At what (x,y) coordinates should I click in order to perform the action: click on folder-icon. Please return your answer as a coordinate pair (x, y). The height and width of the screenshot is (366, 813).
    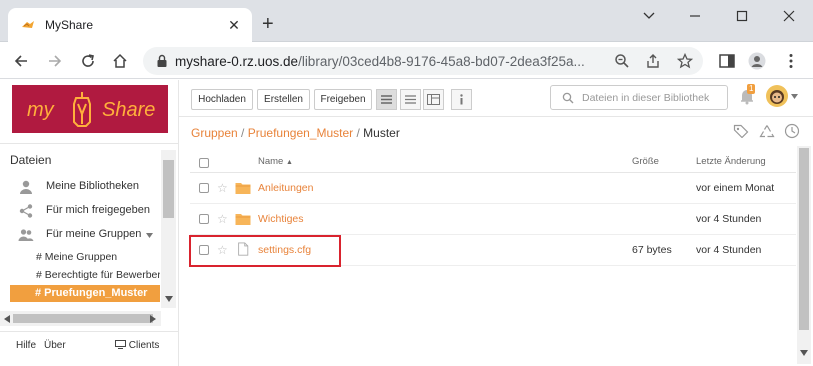
    Looking at the image, I should click on (243, 219).